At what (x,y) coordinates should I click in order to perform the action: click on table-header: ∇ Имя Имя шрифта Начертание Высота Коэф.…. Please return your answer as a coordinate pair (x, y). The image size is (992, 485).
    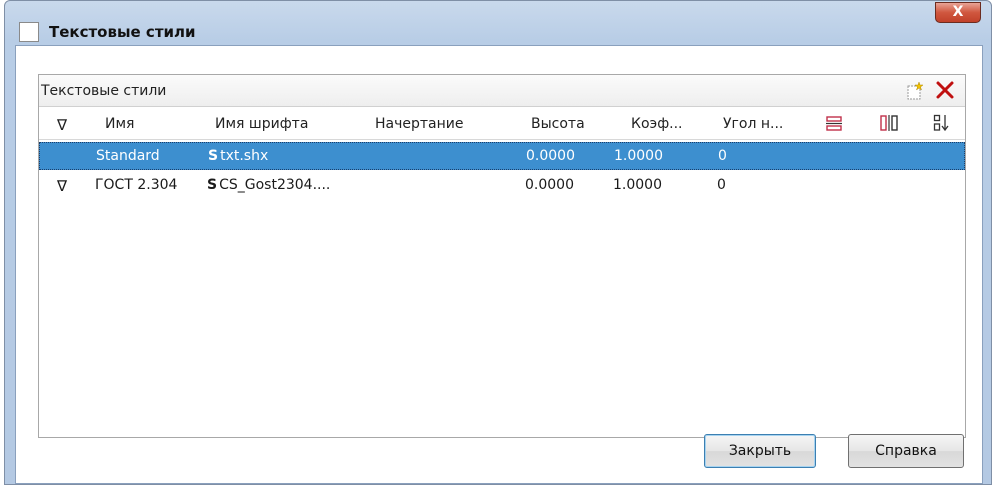
    Looking at the image, I should click on (502, 124).